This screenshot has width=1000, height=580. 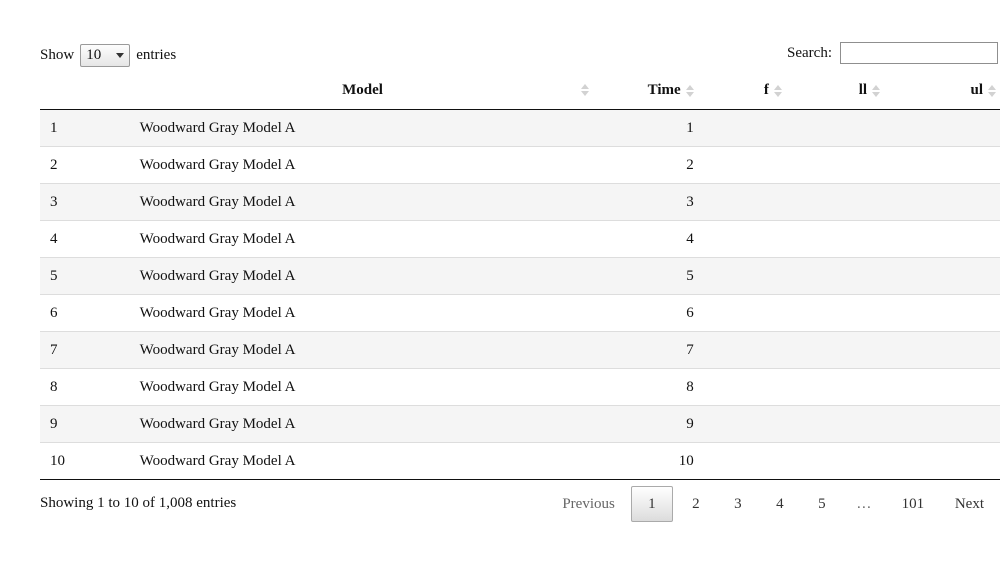 What do you see at coordinates (90, 424) in the screenshot?
I see `cell-rowname: 9` at bounding box center [90, 424].